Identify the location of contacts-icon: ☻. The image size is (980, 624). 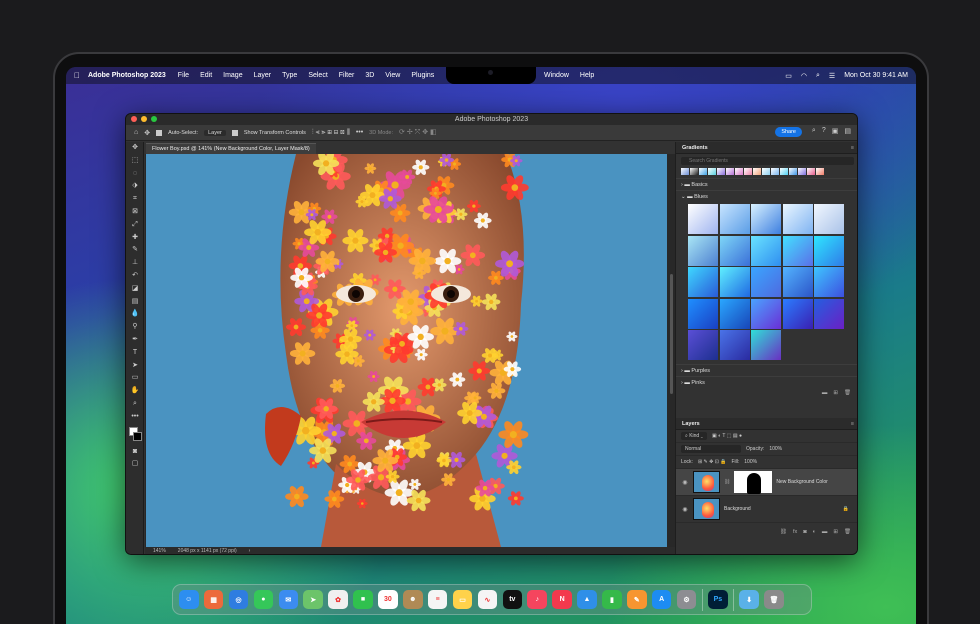
(413, 599).